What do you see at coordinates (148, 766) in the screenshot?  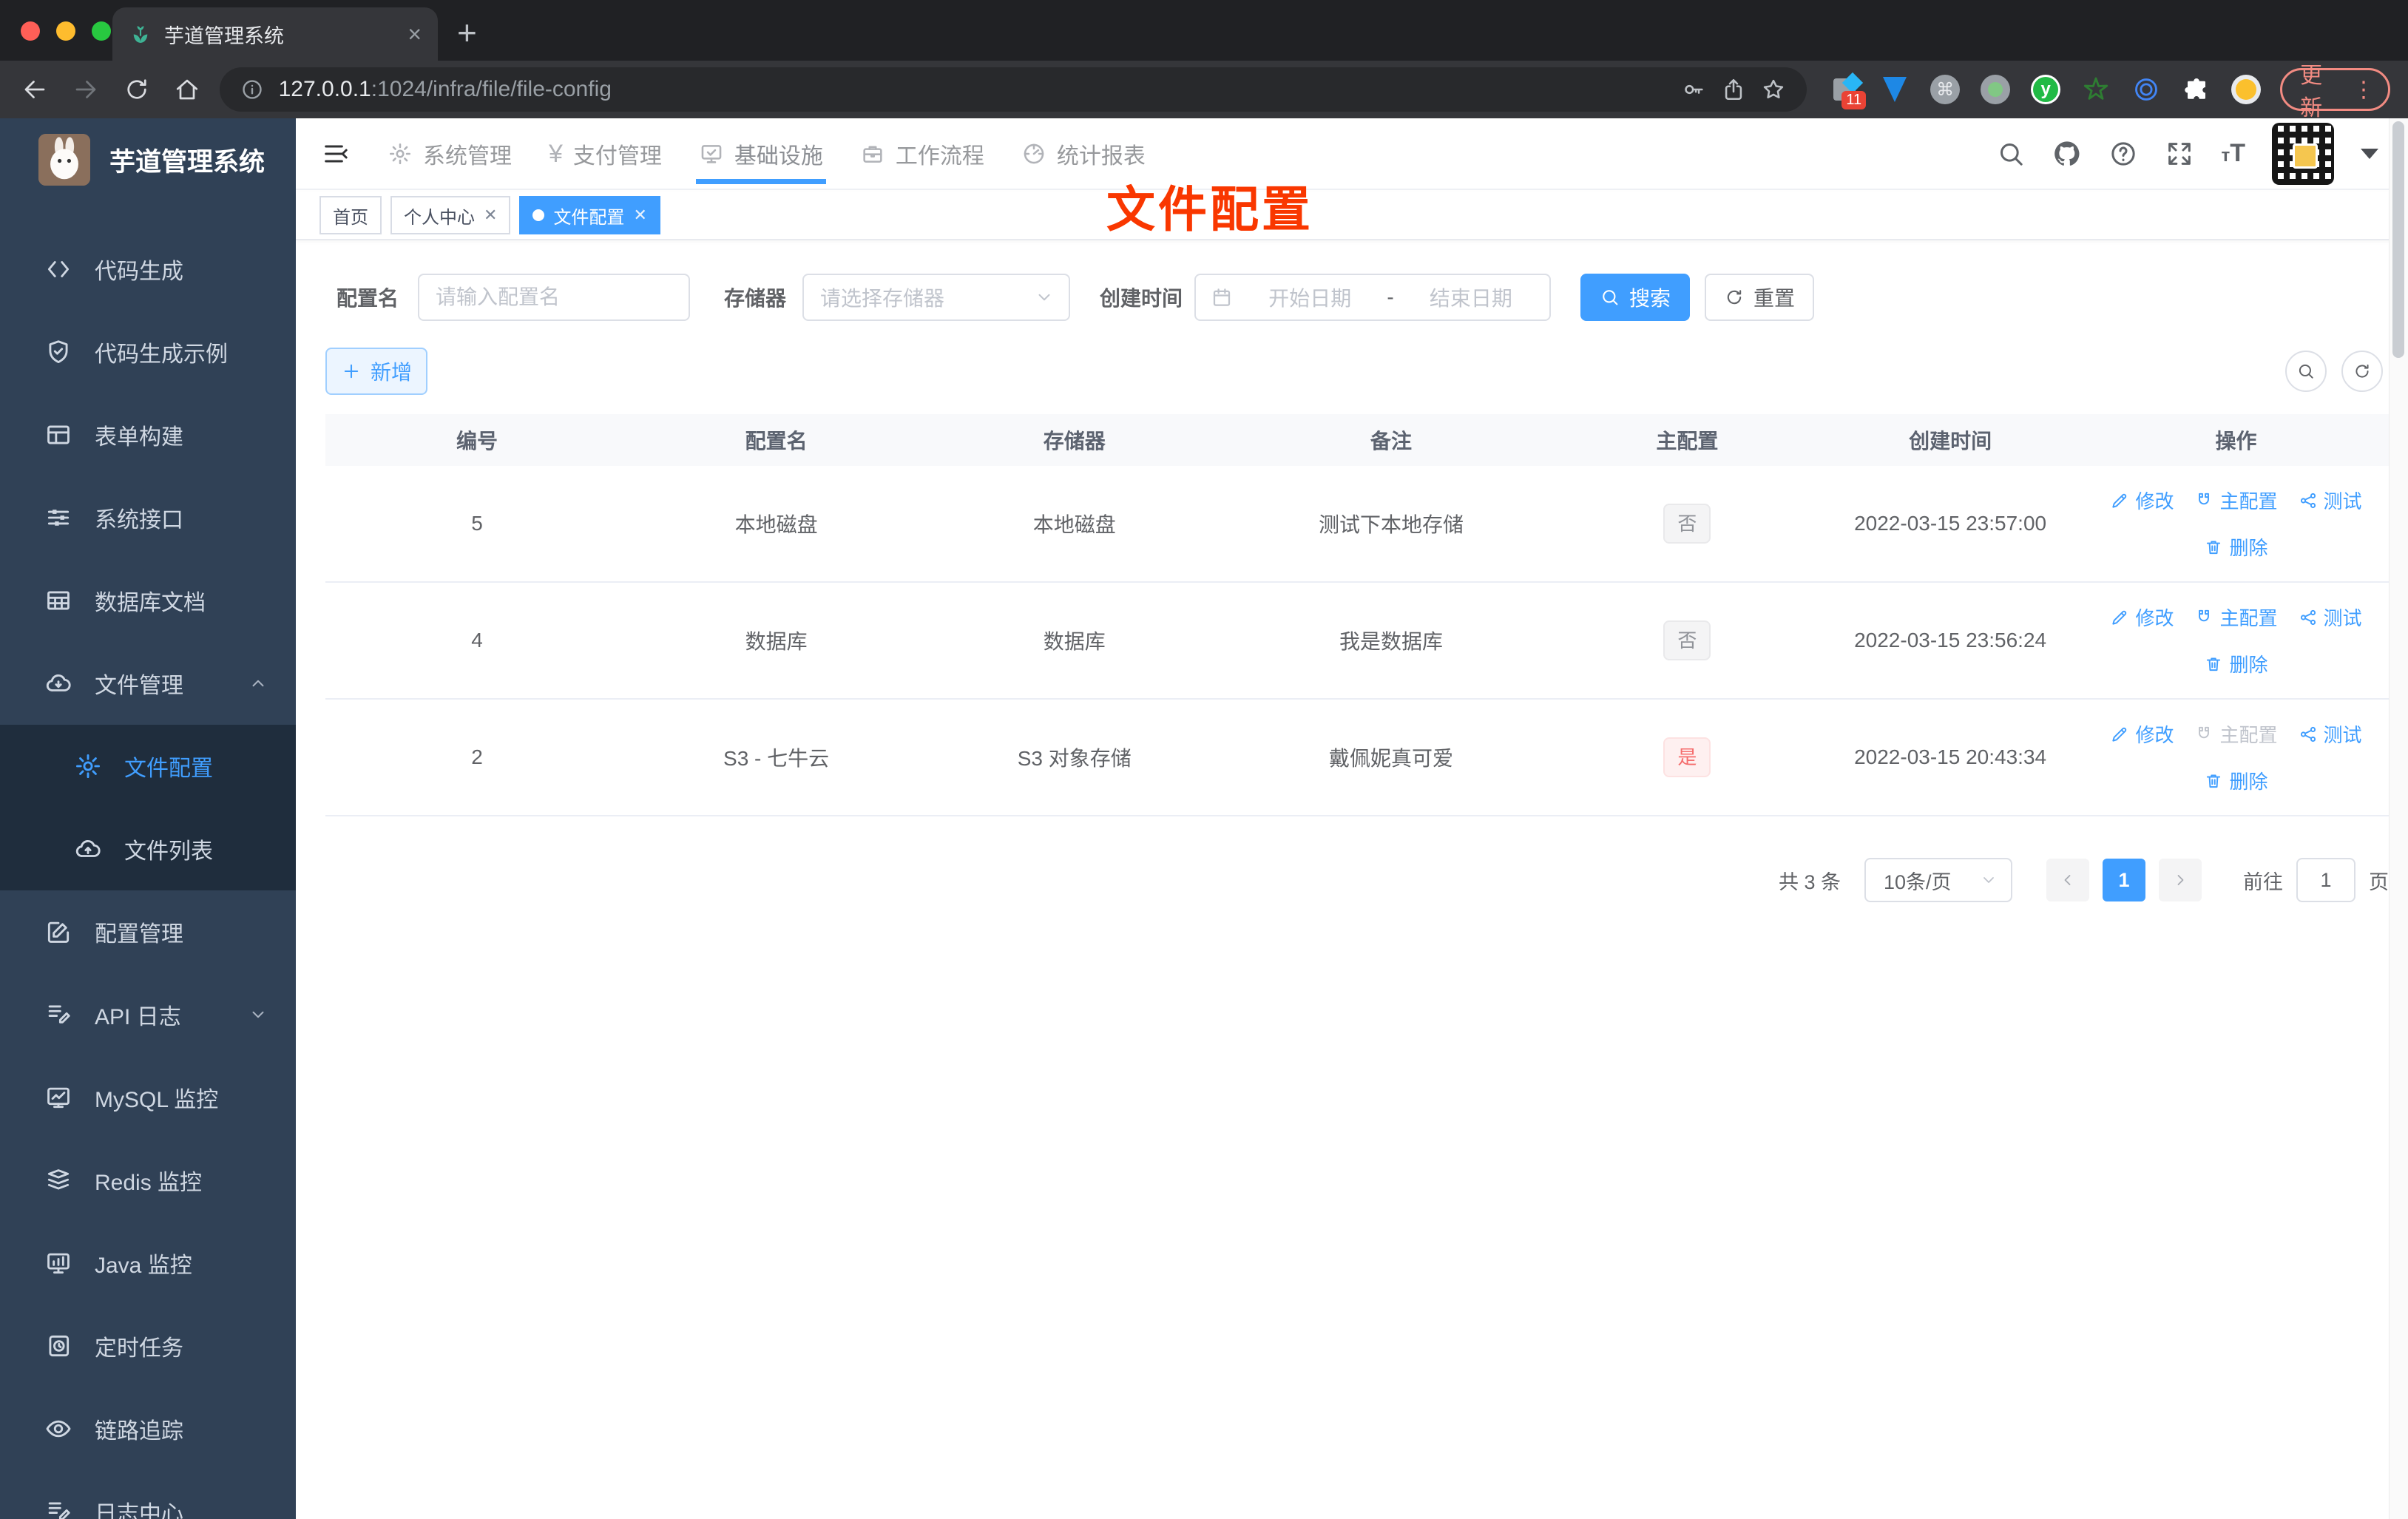 I see `sidebar-item-file-config: 文件配置` at bounding box center [148, 766].